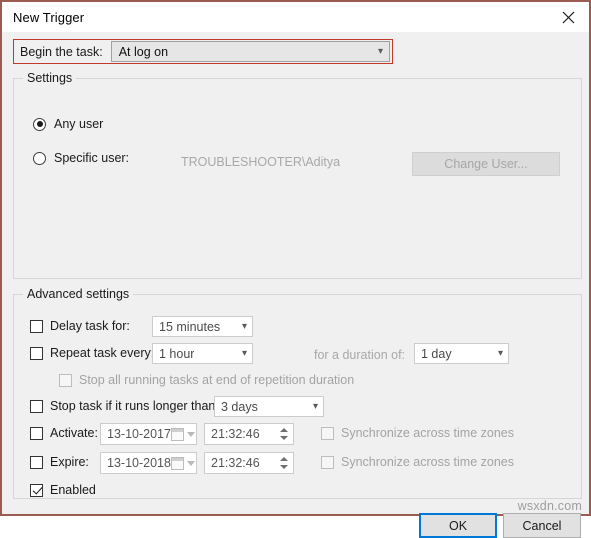 This screenshot has height=538, width=591. Describe the element at coordinates (102, 353) in the screenshot. I see `checkbox-repeat-task-label: Repeat task every:` at that location.